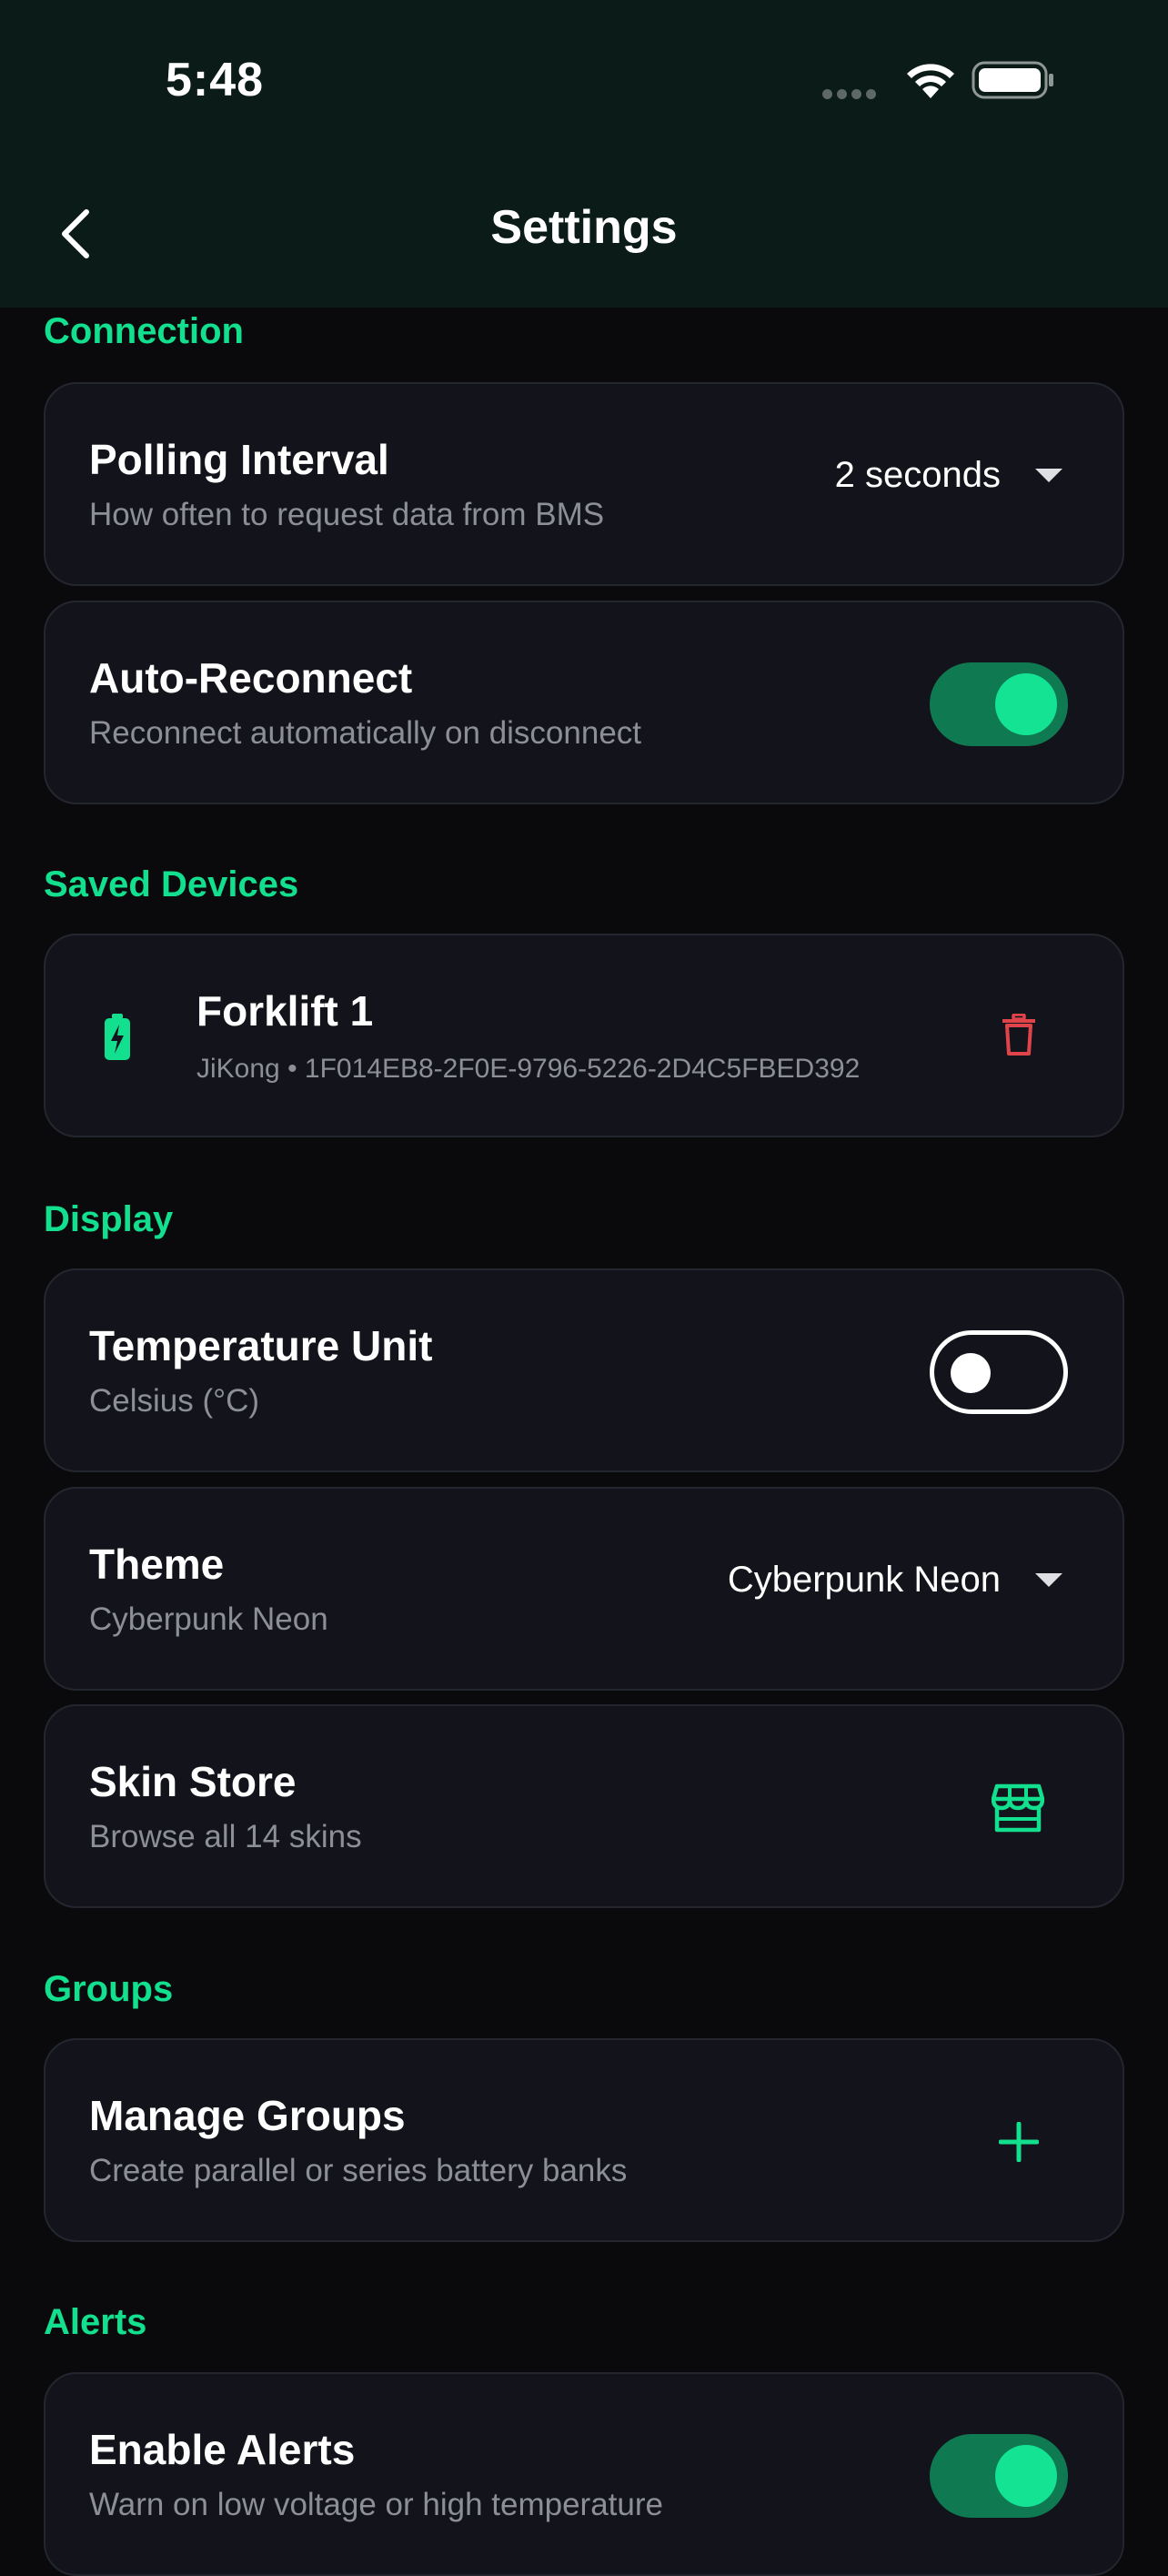  I want to click on app-header: 5:48 Settings, so click(584, 154).